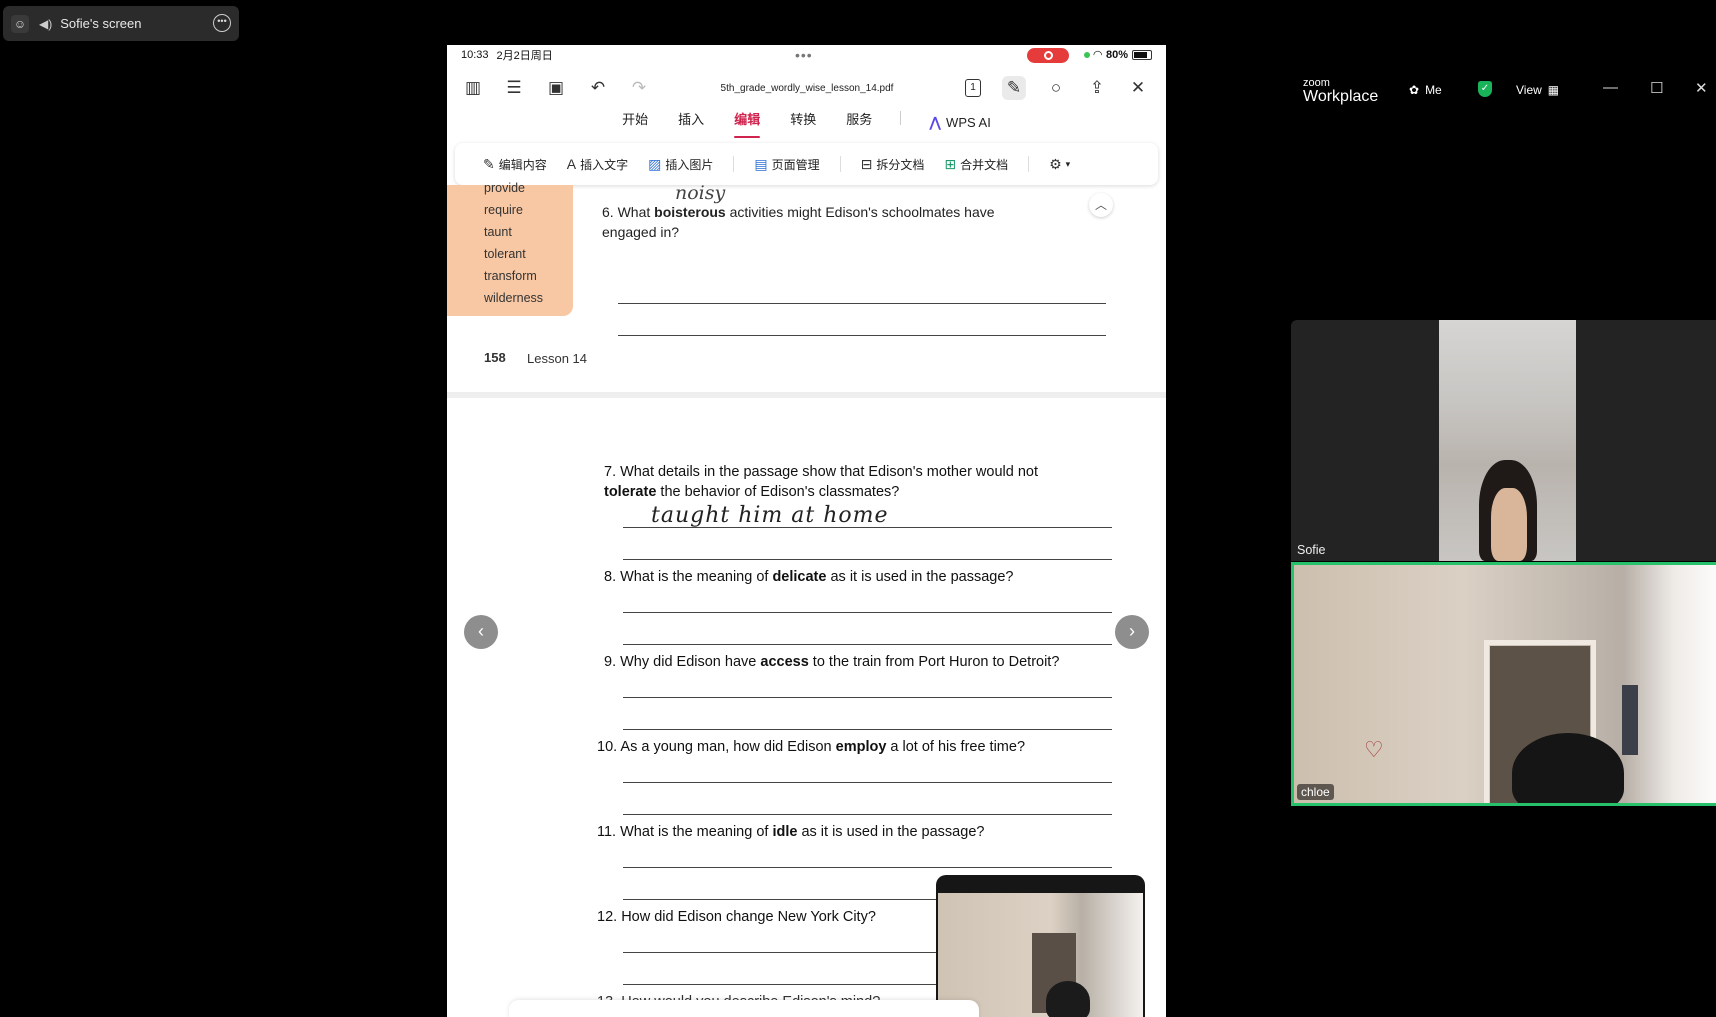 This screenshot has height=1017, width=1716. I want to click on video-pip, so click(1040, 946).